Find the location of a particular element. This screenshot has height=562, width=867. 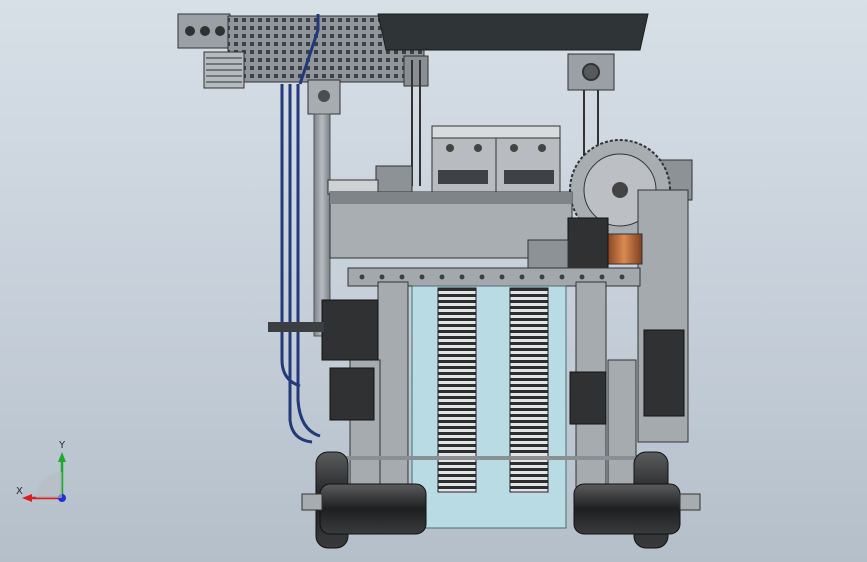

orientation-triad: X Y is located at coordinates (49, 474).